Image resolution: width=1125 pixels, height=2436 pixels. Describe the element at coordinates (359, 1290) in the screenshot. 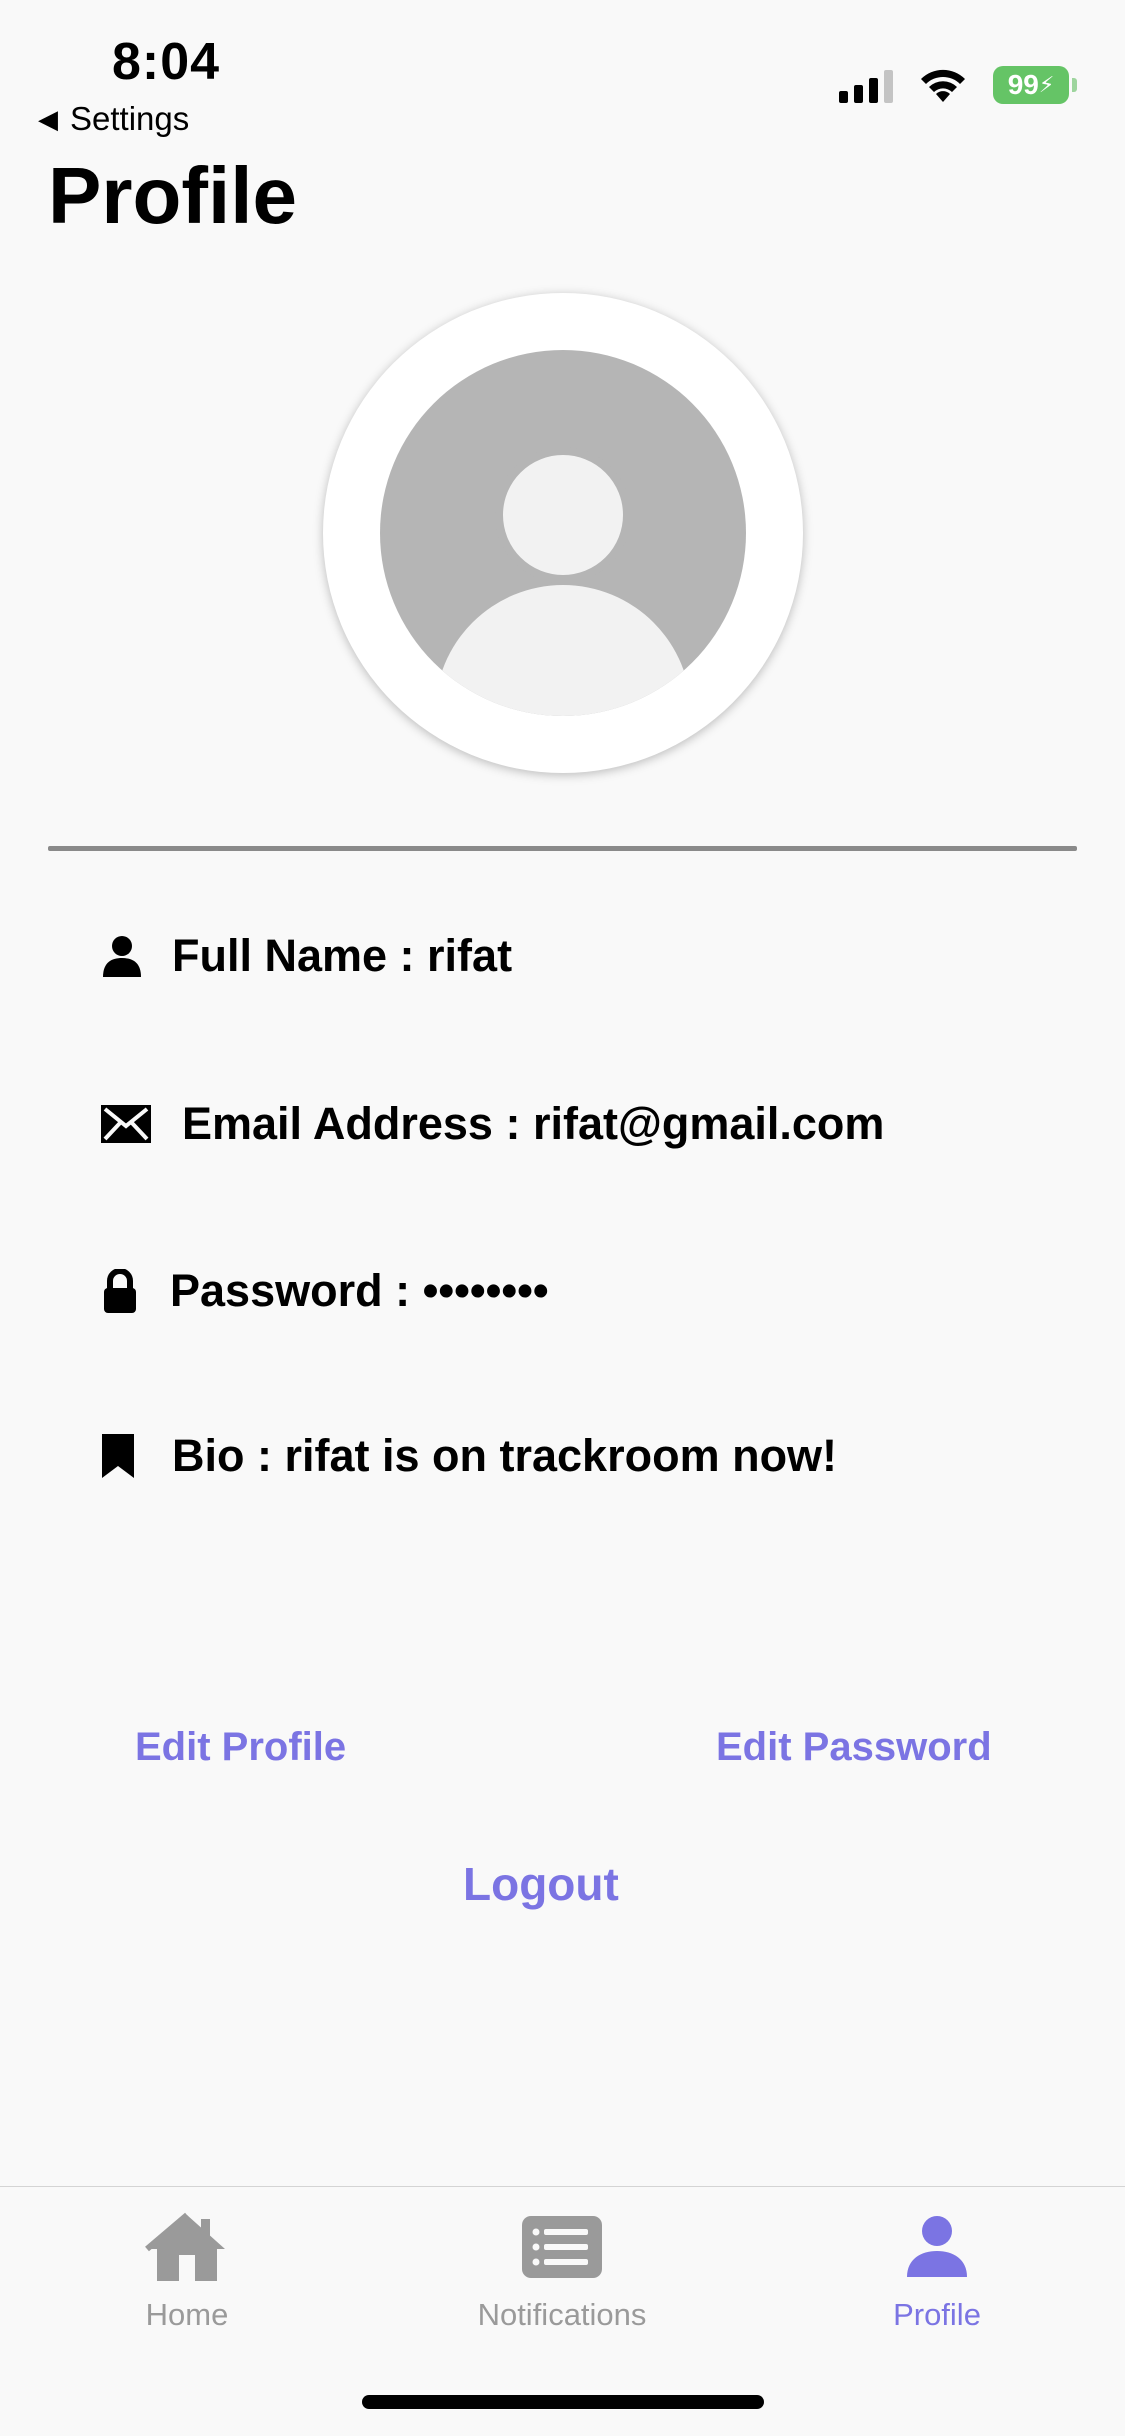

I see `password-text: Password : ••••••••` at that location.